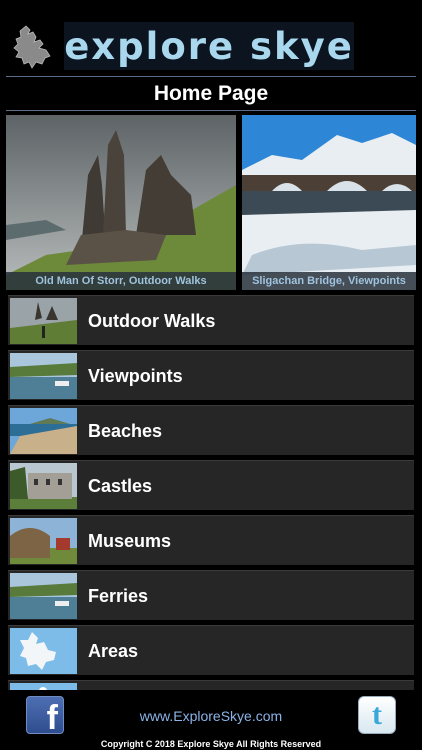 The image size is (422, 750). I want to click on category-label: Viewpoints, so click(135, 376).